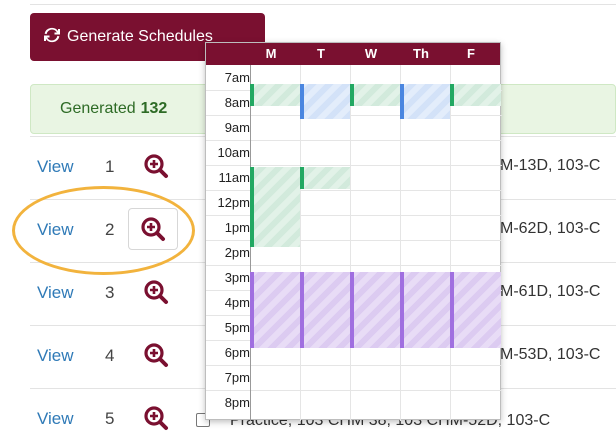  Describe the element at coordinates (110, 292) in the screenshot. I see `schedule-number: 3` at that location.